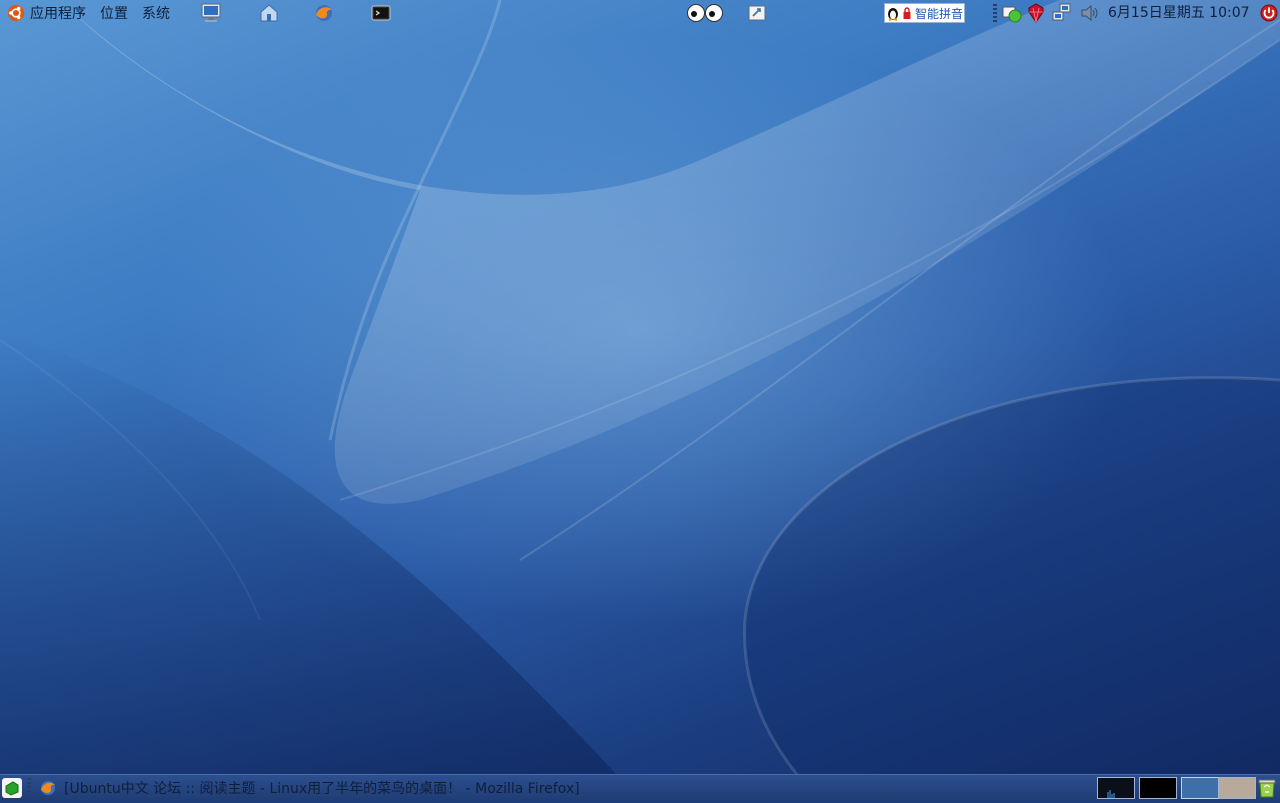  I want to click on workspace-3-preview, so click(1237, 788).